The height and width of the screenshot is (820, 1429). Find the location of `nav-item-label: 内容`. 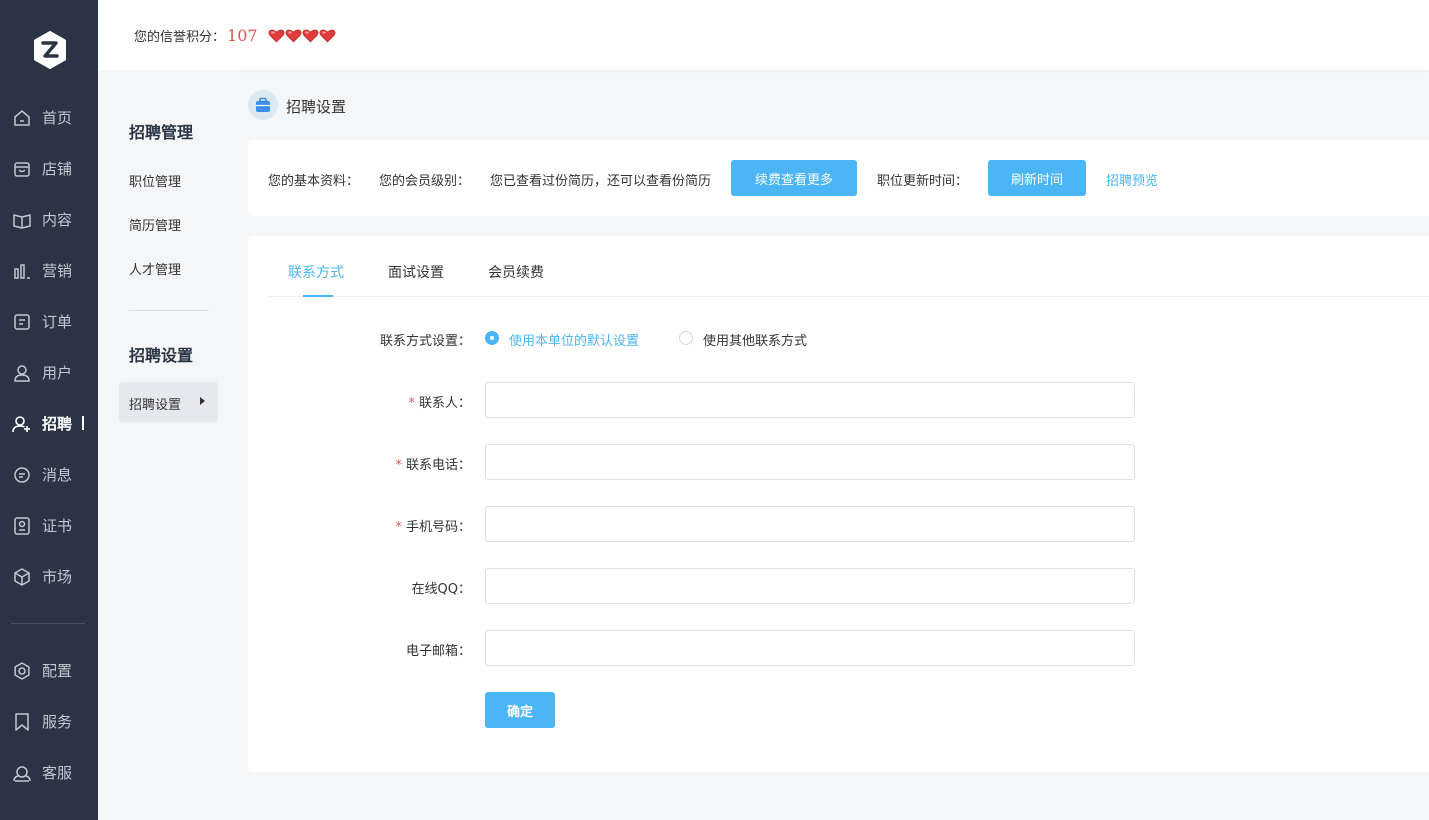

nav-item-label: 内容 is located at coordinates (57, 220).